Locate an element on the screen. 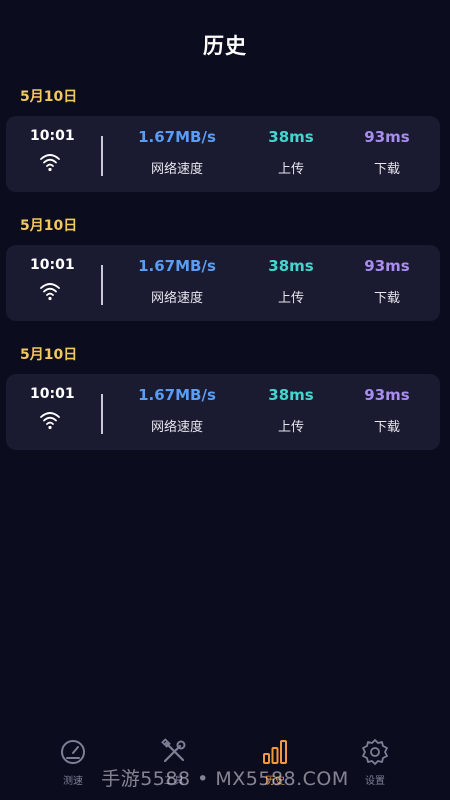 The height and width of the screenshot is (800, 450). speedometer-icon is located at coordinates (73, 752).